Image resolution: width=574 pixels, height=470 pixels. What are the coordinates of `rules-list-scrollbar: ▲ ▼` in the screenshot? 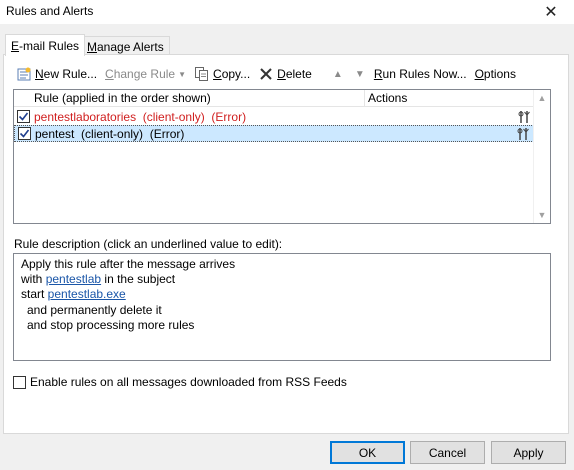 It's located at (541, 156).